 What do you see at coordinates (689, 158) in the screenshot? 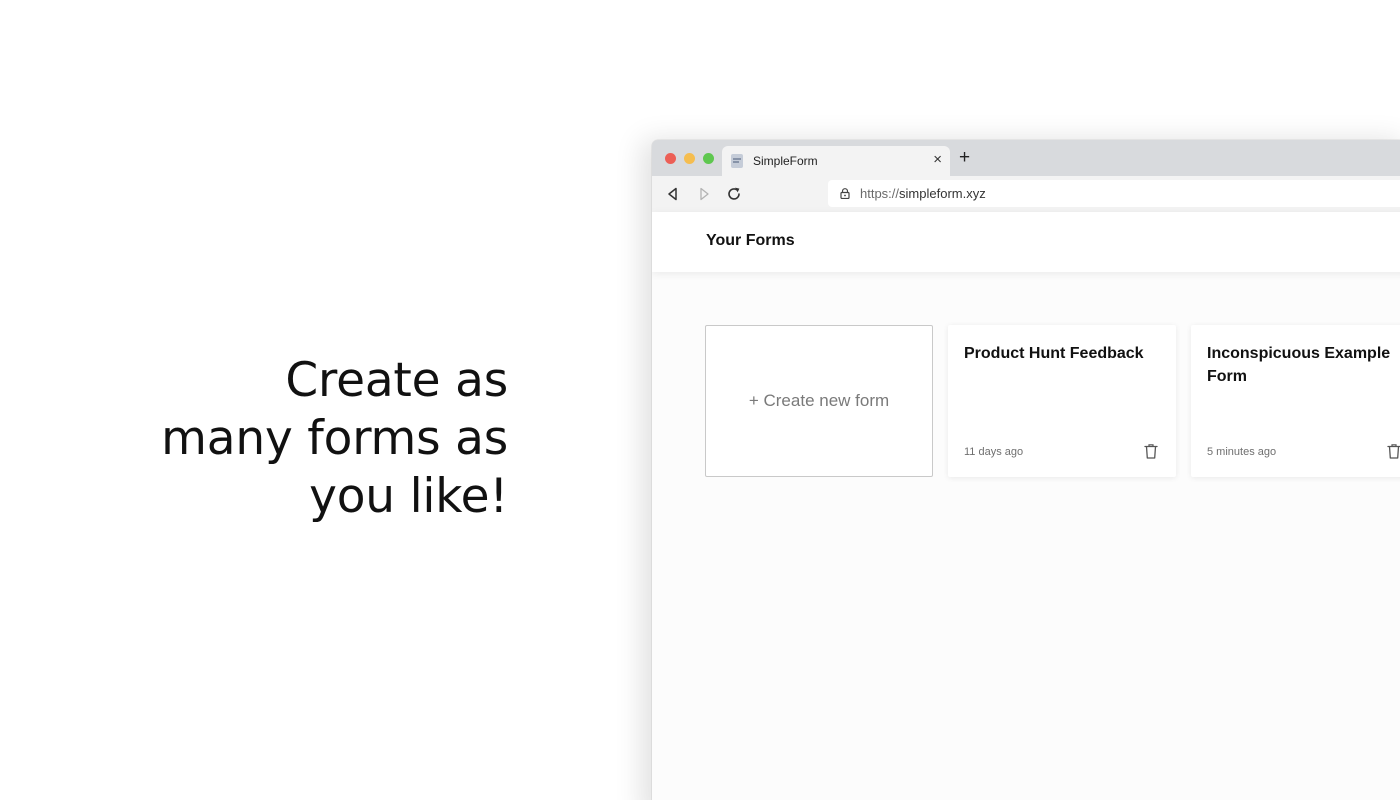
I see `window-minimize-button` at bounding box center [689, 158].